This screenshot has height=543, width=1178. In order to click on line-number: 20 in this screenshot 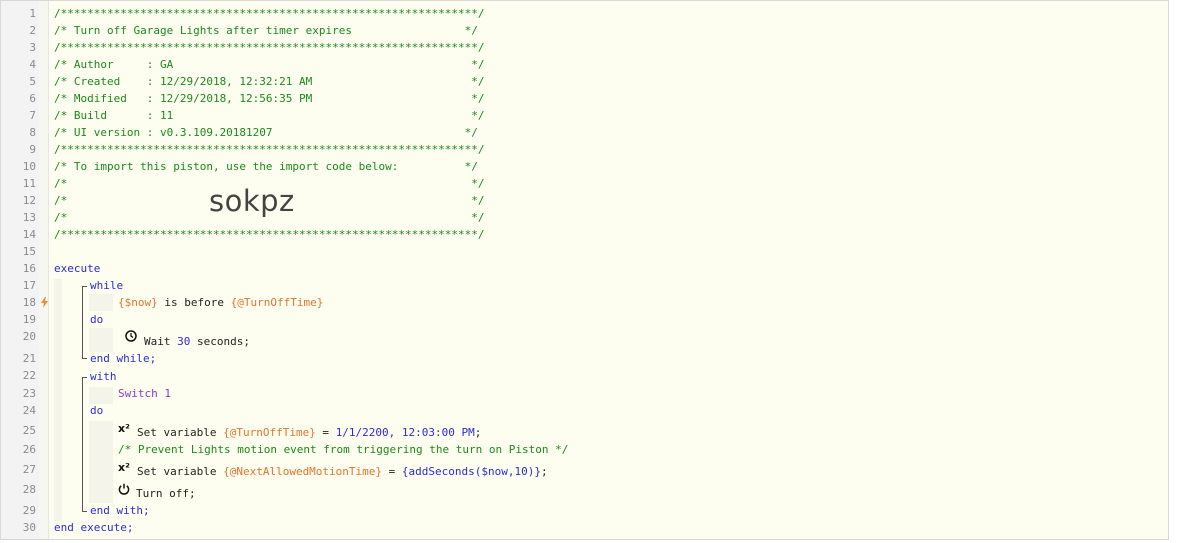, I will do `click(29, 336)`.